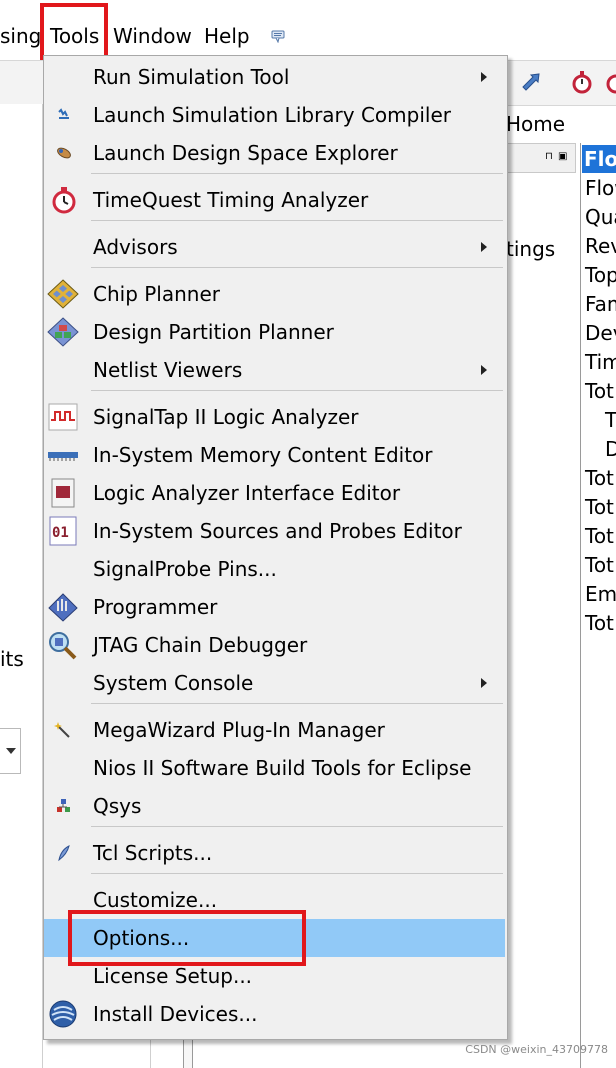  I want to click on restore-icon: ▣, so click(562, 157).